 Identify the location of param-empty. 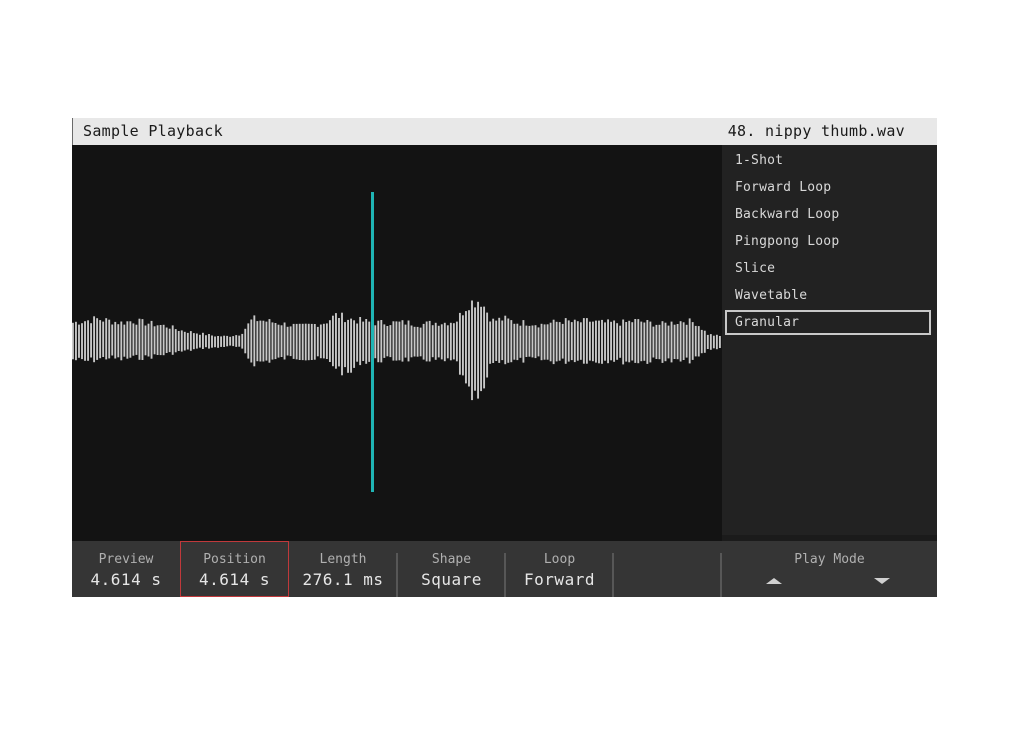
(667, 569).